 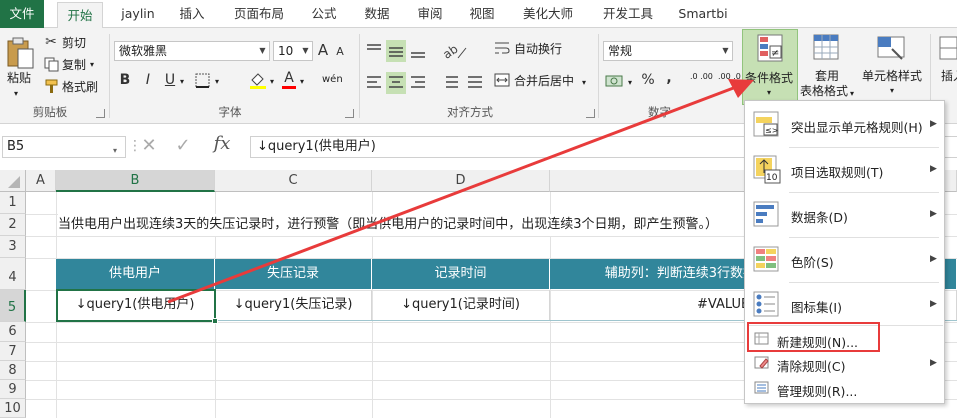 What do you see at coordinates (13, 389) in the screenshot?
I see `row-header-9: 9` at bounding box center [13, 389].